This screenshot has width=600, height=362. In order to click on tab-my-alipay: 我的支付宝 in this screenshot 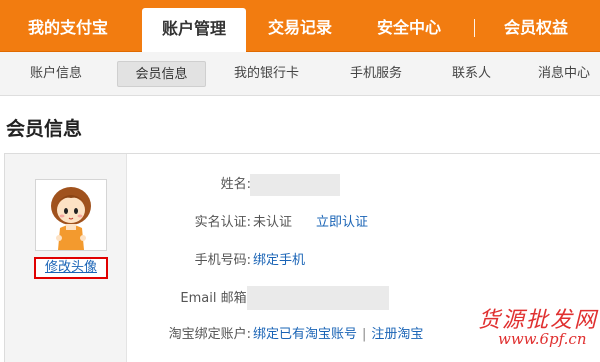, I will do `click(68, 26)`.